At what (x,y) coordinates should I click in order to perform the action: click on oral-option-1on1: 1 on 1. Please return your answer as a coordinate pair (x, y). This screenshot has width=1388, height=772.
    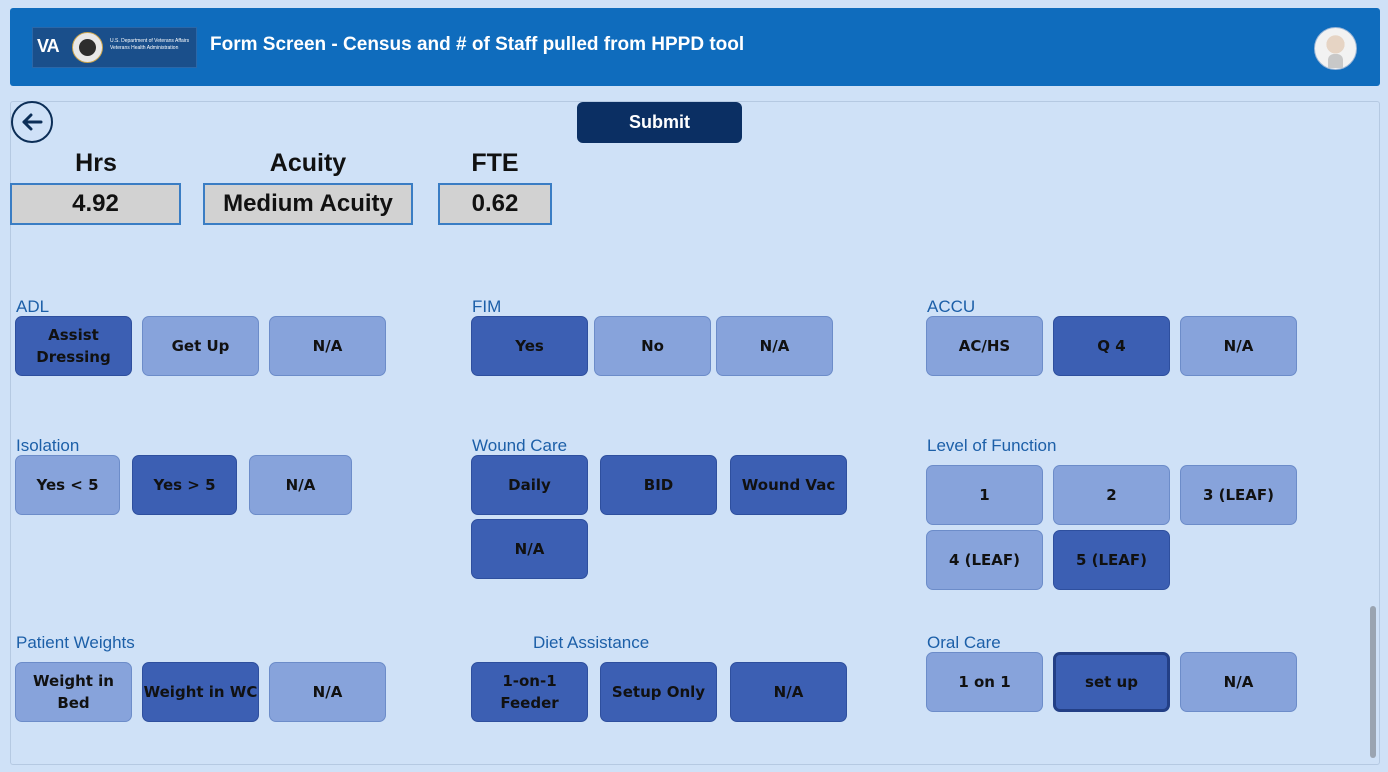
    Looking at the image, I should click on (984, 682).